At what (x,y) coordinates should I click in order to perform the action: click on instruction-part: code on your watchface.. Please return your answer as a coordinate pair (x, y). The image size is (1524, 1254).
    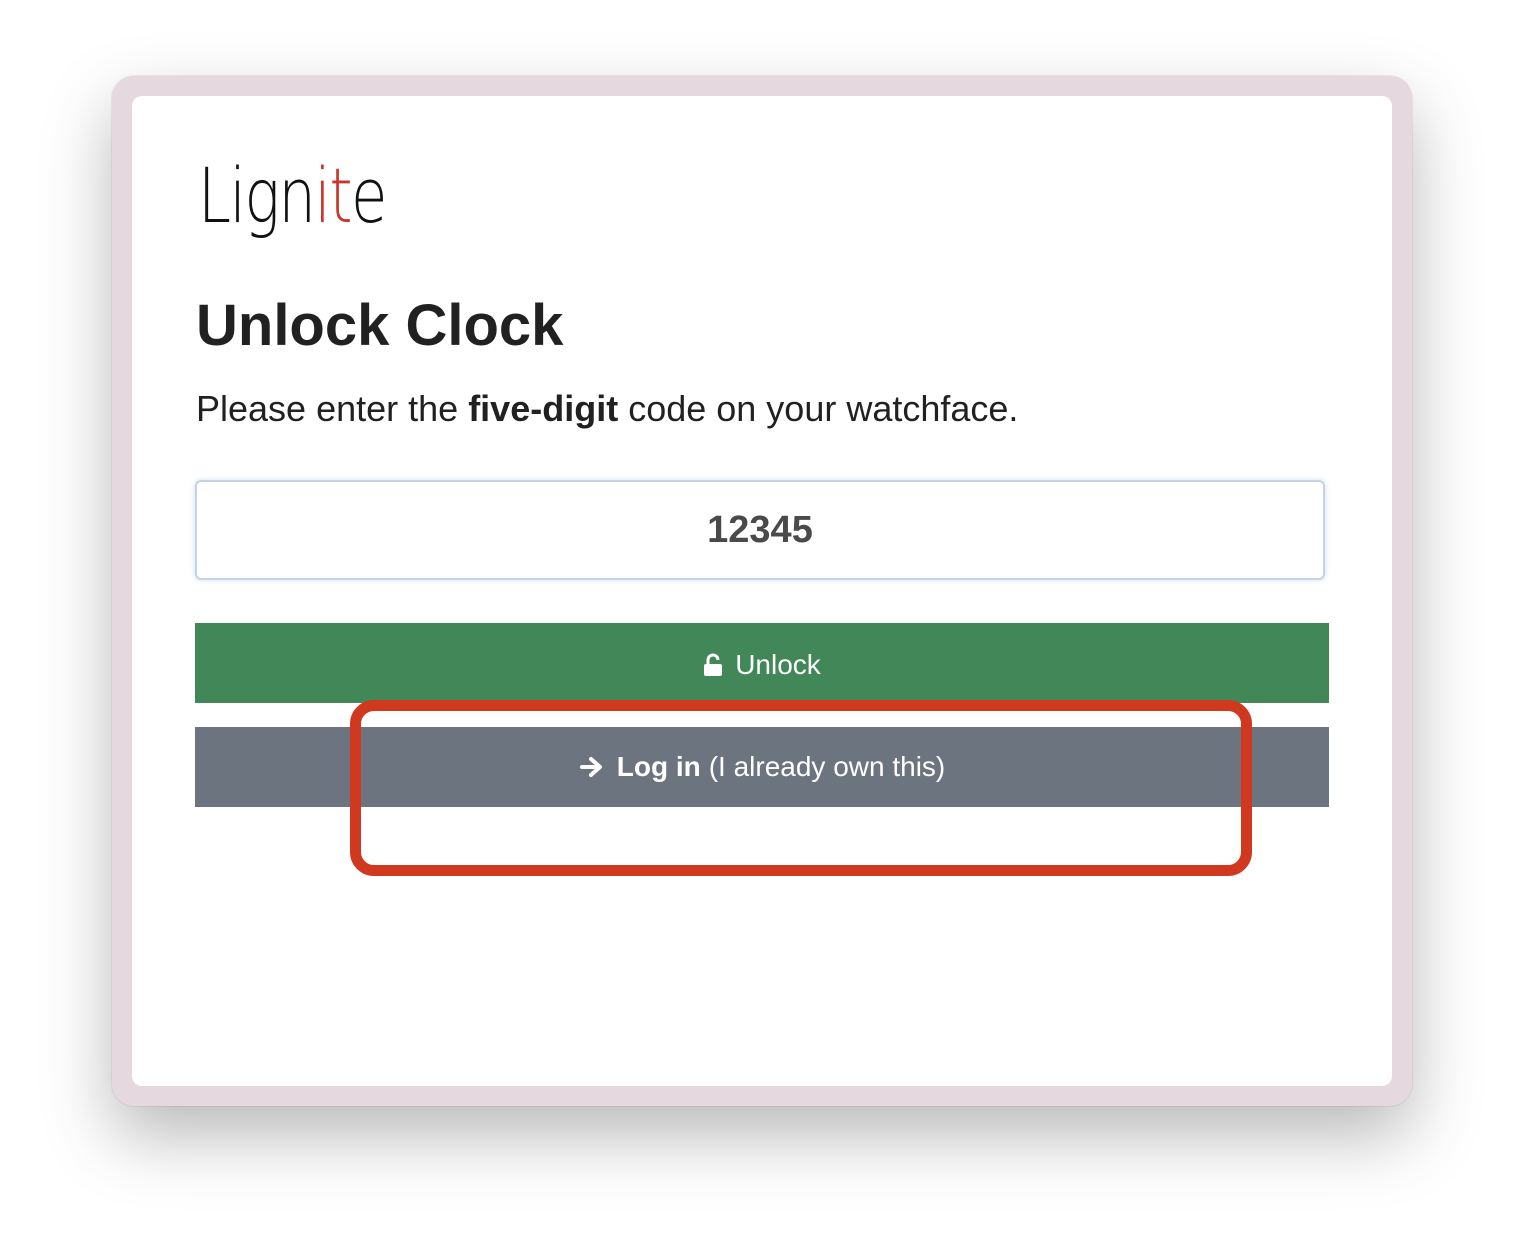
    Looking at the image, I should click on (818, 408).